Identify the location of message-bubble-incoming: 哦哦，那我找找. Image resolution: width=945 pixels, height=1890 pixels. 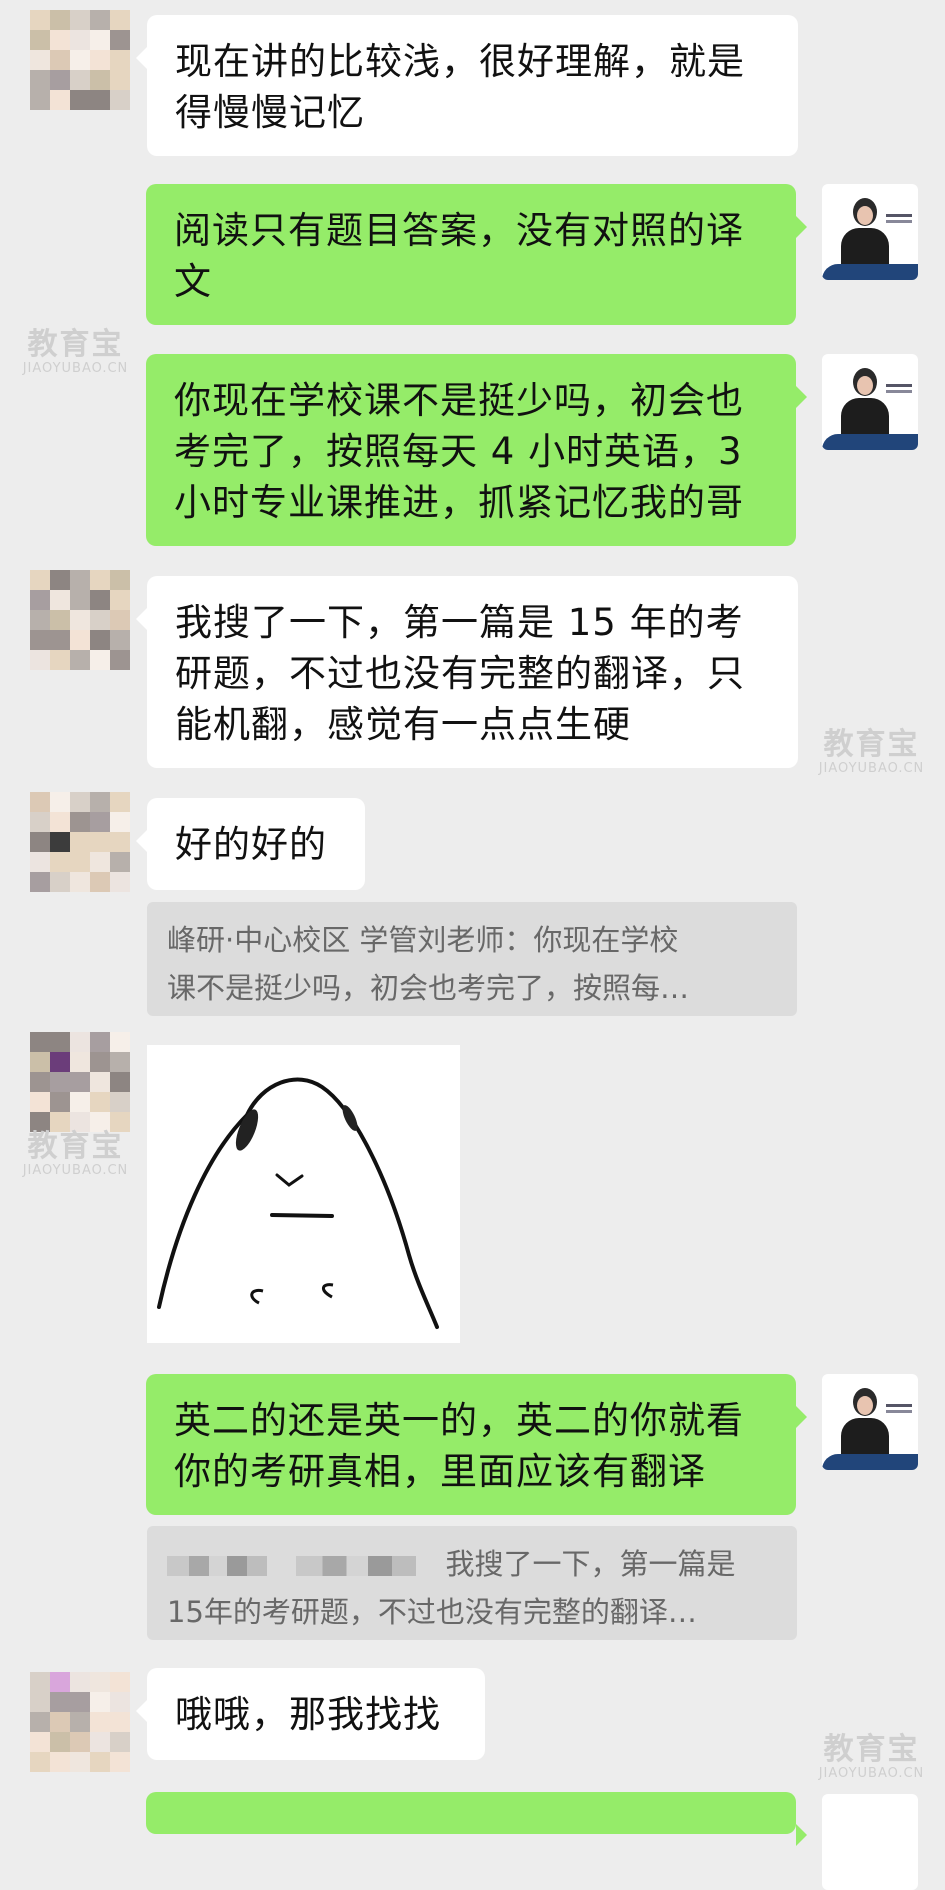
(310, 1714).